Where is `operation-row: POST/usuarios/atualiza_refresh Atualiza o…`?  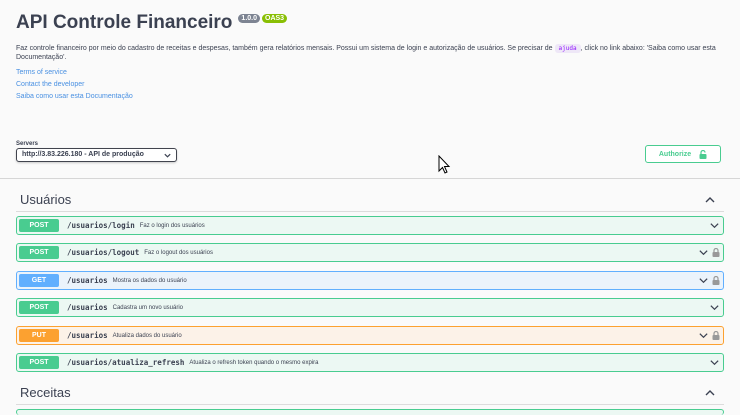
operation-row: POST/usuarios/atualiza_refresh Atualiza o… is located at coordinates (370, 362).